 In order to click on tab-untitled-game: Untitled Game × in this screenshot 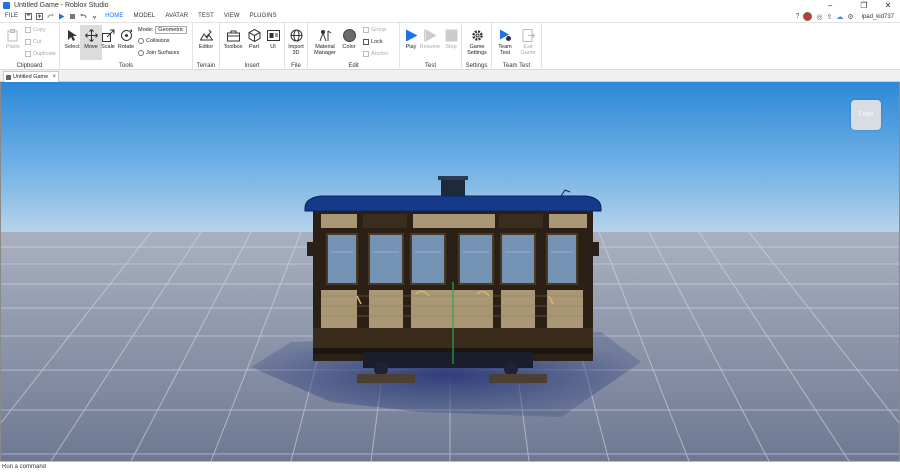, I will do `click(31, 76)`.